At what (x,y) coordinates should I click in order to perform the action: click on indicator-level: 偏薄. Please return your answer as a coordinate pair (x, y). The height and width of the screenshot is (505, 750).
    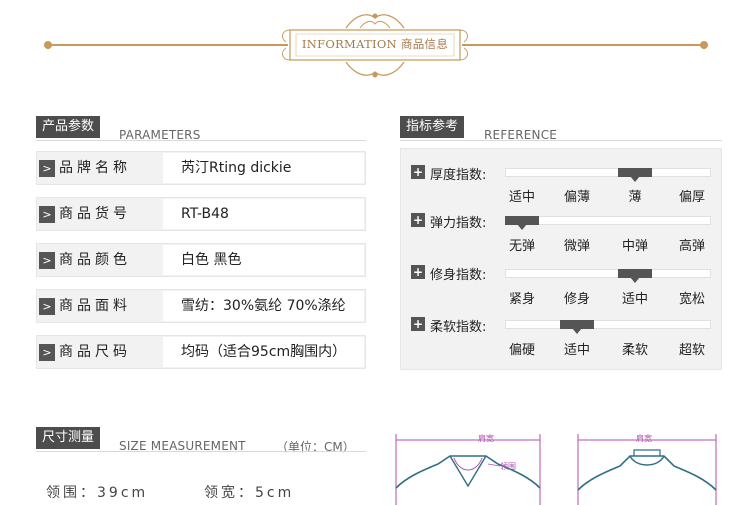
    Looking at the image, I should click on (576, 197).